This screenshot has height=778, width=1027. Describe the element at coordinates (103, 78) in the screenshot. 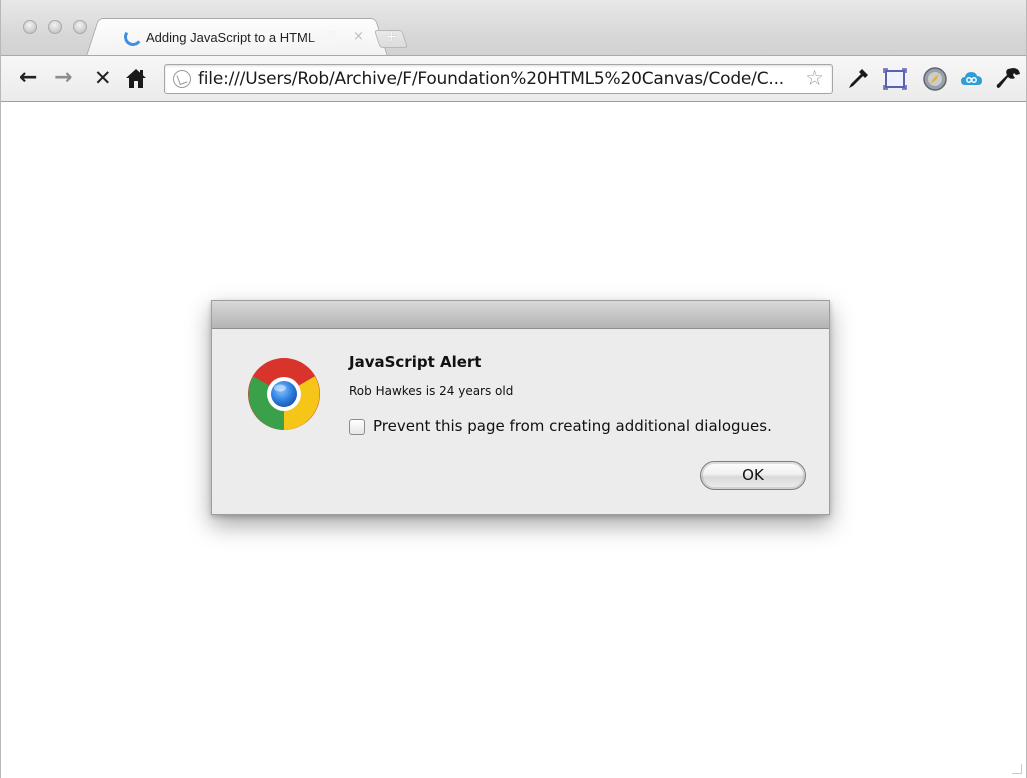

I see `stop-button: ✕` at that location.